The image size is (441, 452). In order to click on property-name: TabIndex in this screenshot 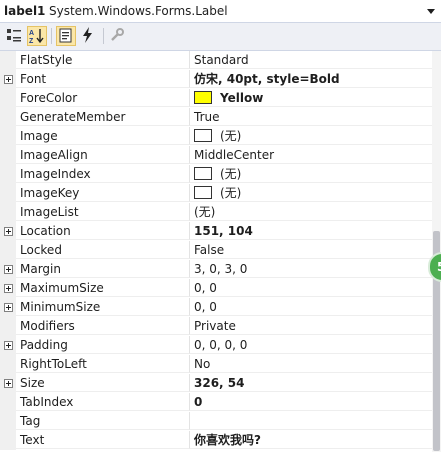, I will do `click(103, 402)`.